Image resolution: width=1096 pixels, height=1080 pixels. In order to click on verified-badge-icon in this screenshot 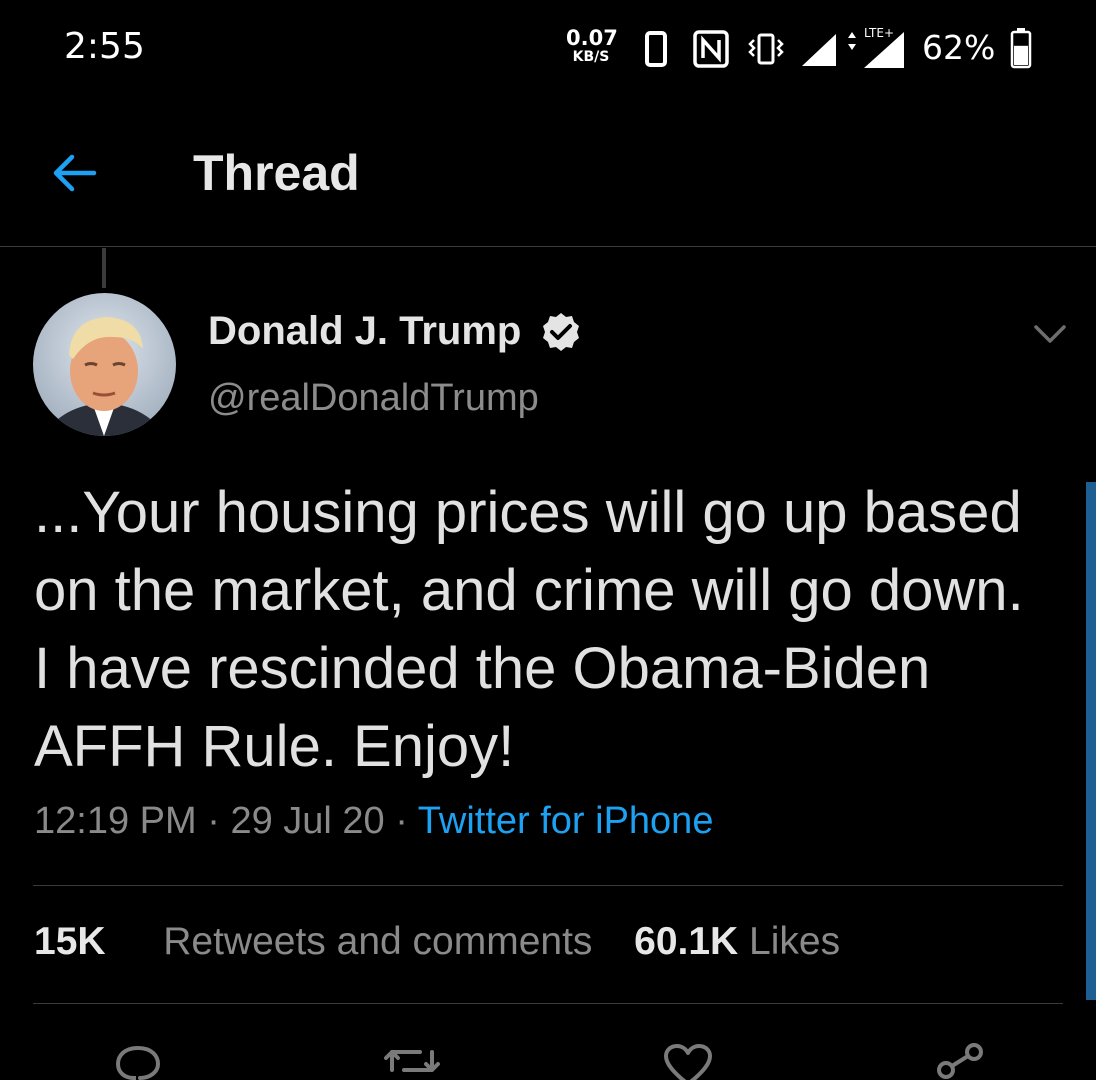, I will do `click(561, 332)`.